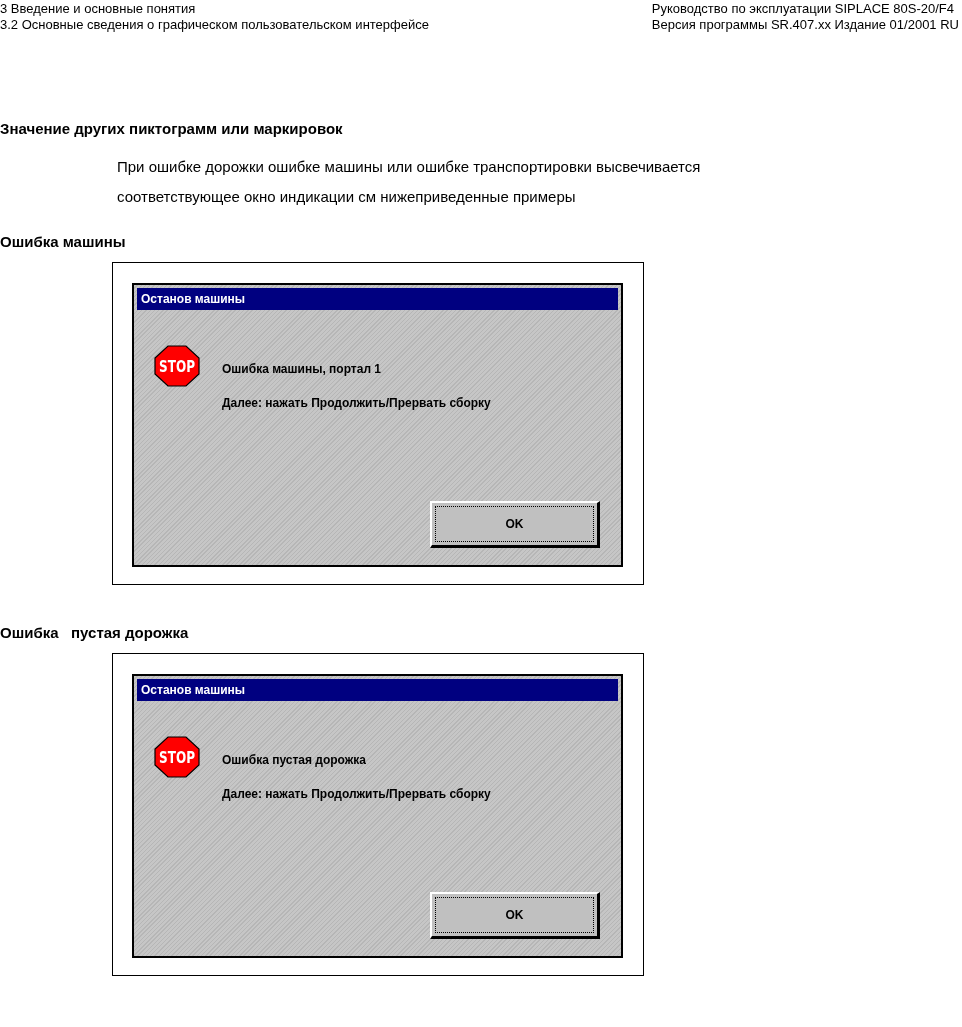  What do you see at coordinates (172, 129) in the screenshot?
I see `section-heading: Значение других пиктограмм или маркировок` at bounding box center [172, 129].